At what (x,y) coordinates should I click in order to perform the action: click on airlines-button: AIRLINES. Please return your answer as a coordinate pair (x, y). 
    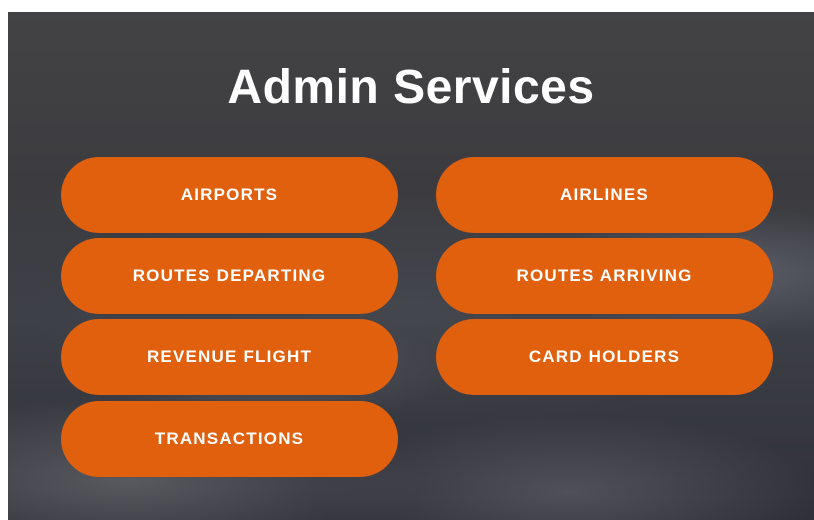
    Looking at the image, I should click on (604, 195).